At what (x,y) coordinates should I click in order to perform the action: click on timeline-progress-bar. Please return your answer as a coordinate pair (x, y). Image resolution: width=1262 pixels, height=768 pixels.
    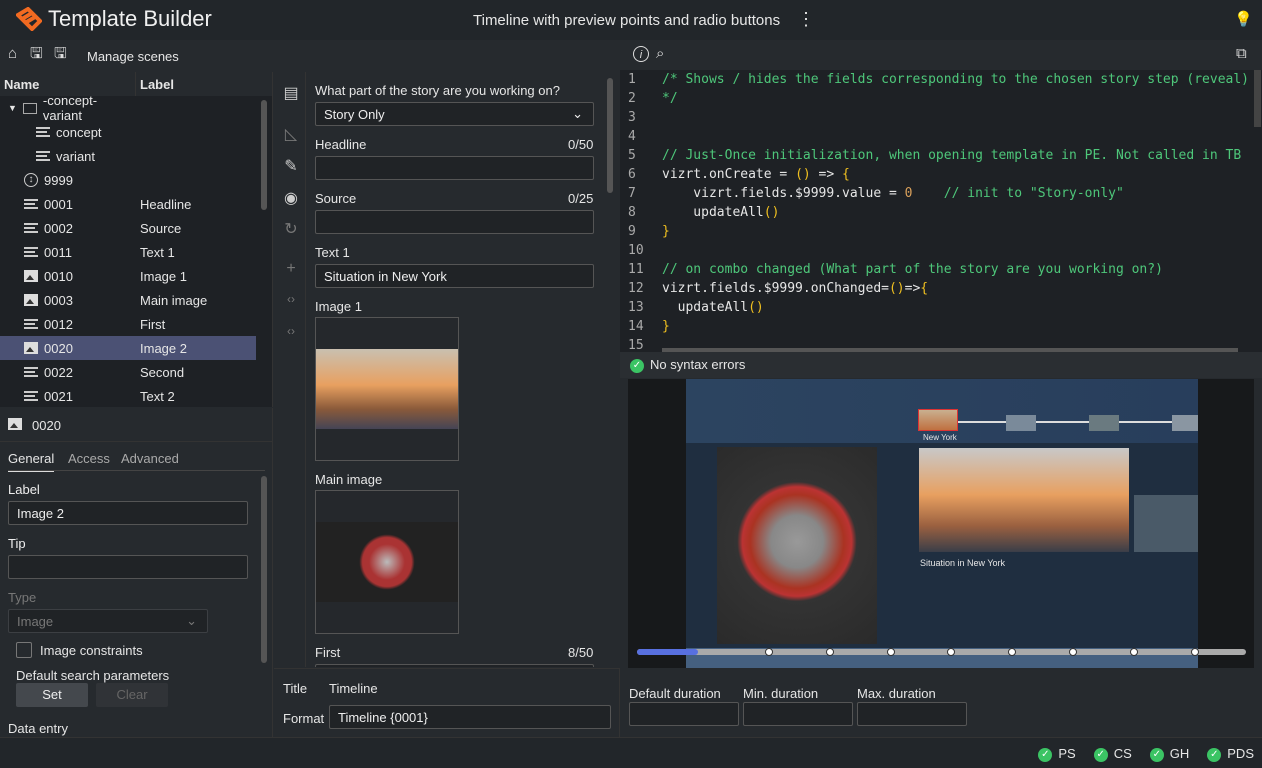
    Looking at the image, I should click on (941, 652).